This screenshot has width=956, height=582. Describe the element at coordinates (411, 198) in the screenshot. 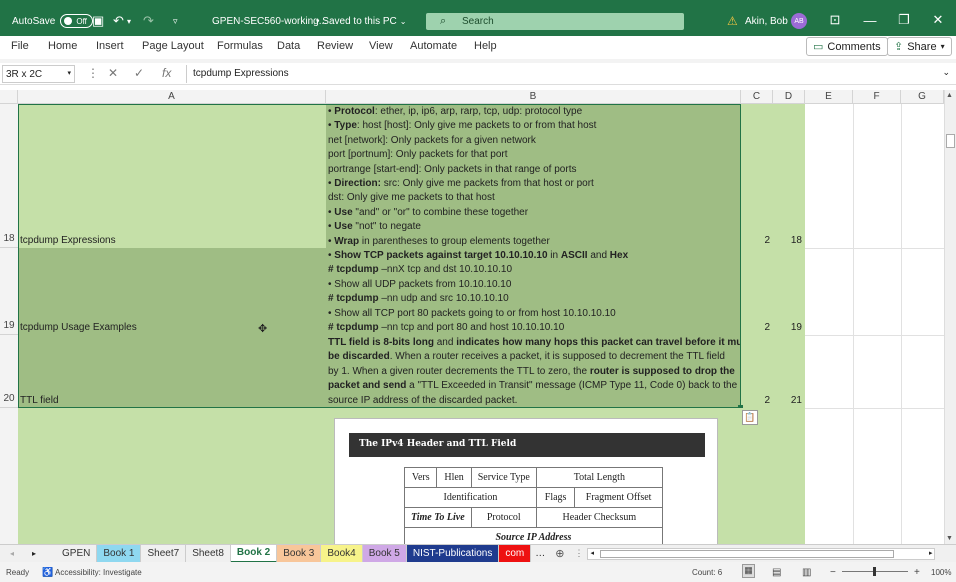

I see `text-run: dst: Only give me packets to that host` at that location.